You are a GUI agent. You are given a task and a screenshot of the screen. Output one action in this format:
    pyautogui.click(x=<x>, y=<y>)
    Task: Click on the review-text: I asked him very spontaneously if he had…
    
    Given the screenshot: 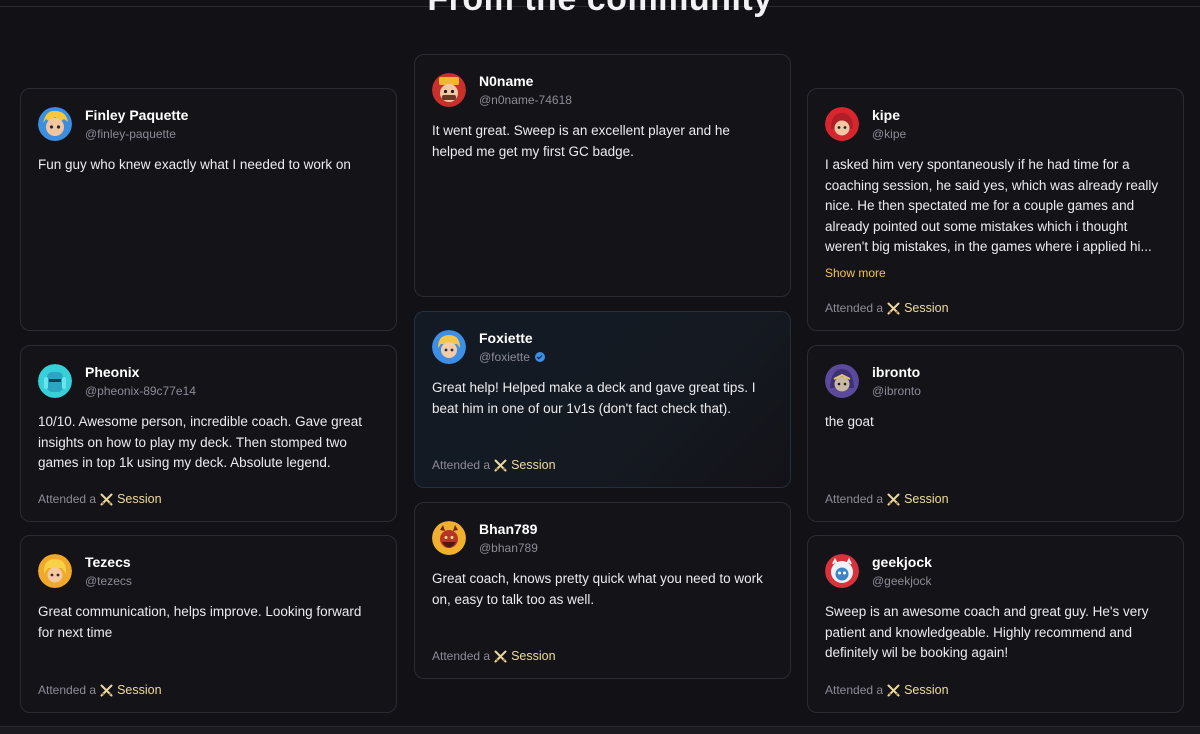 What is the action you would take?
    pyautogui.click(x=992, y=205)
    